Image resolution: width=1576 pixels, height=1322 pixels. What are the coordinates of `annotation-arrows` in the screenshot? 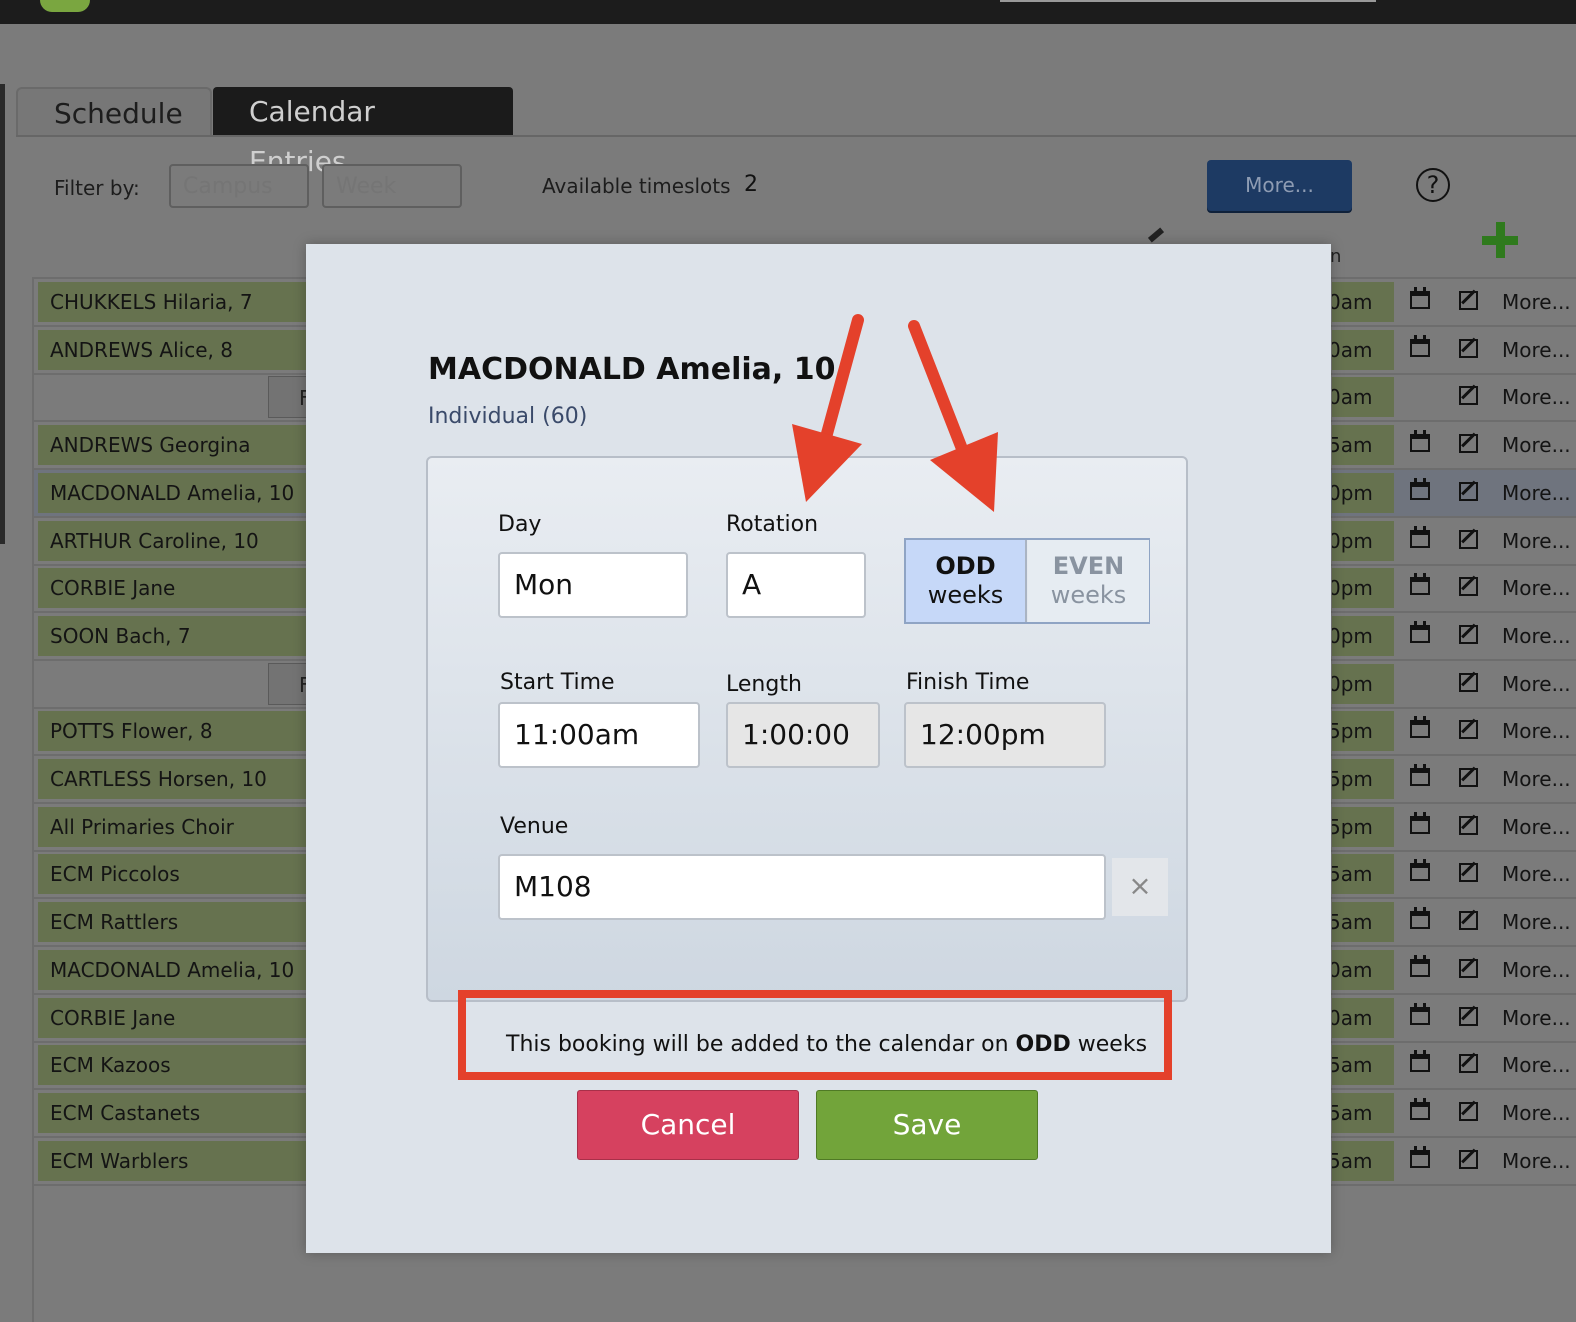 It's located at (895, 413).